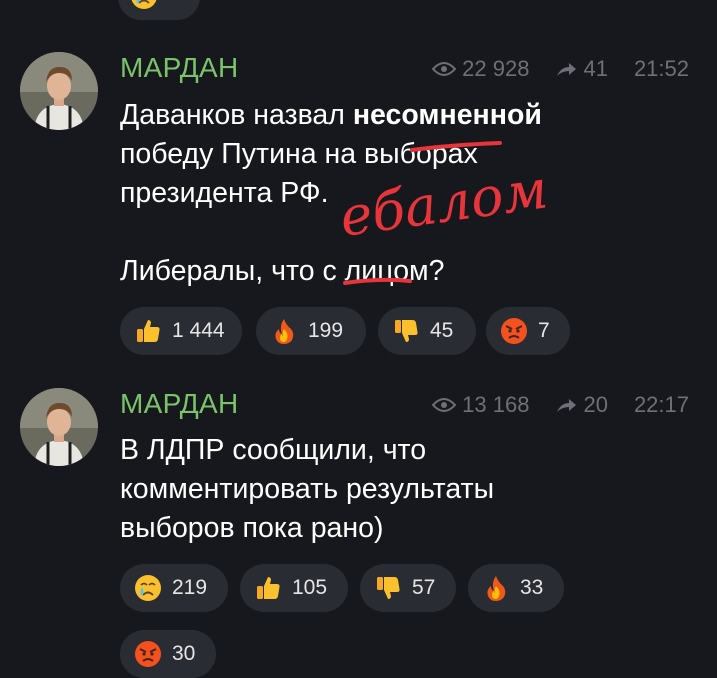  I want to click on reaction-pill-angry: 7, so click(528, 331).